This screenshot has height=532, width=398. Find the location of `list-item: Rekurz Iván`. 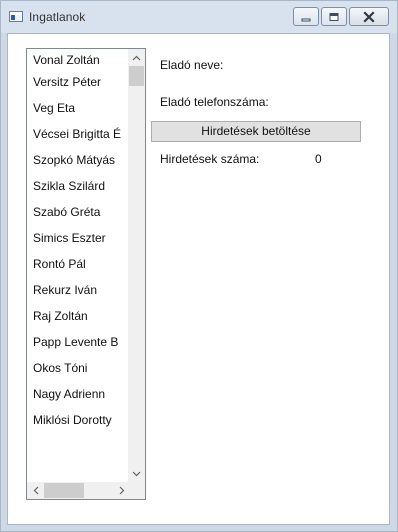

list-item: Rekurz Iván is located at coordinates (78, 290).